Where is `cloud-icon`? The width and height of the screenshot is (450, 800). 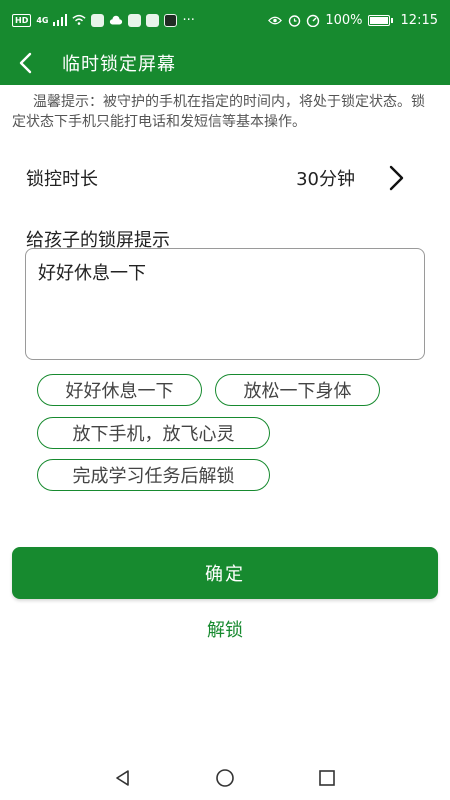 cloud-icon is located at coordinates (116, 20).